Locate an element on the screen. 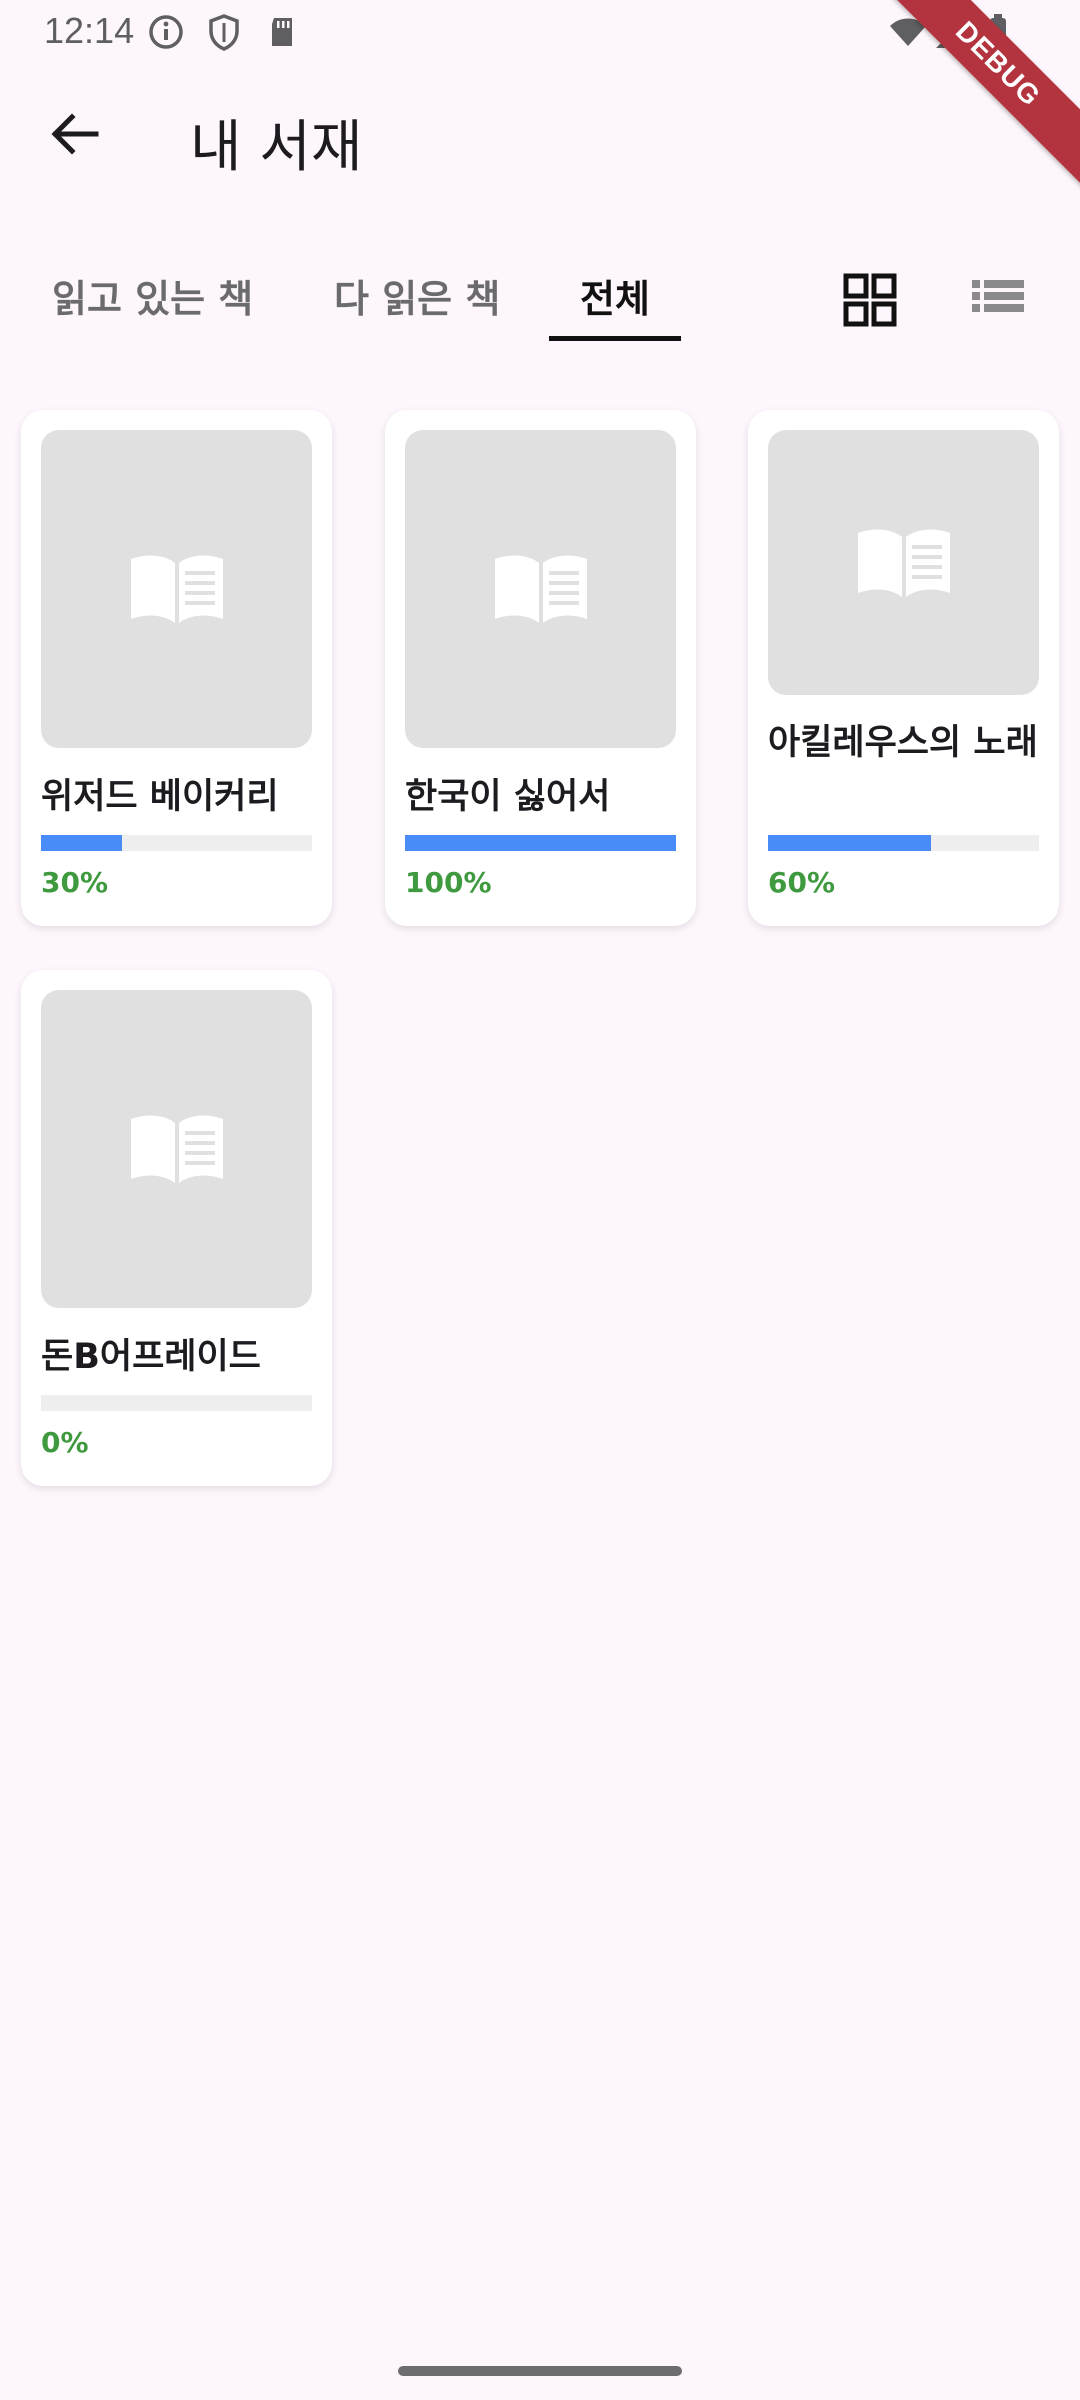  sd-card-icon is located at coordinates (282, 32).